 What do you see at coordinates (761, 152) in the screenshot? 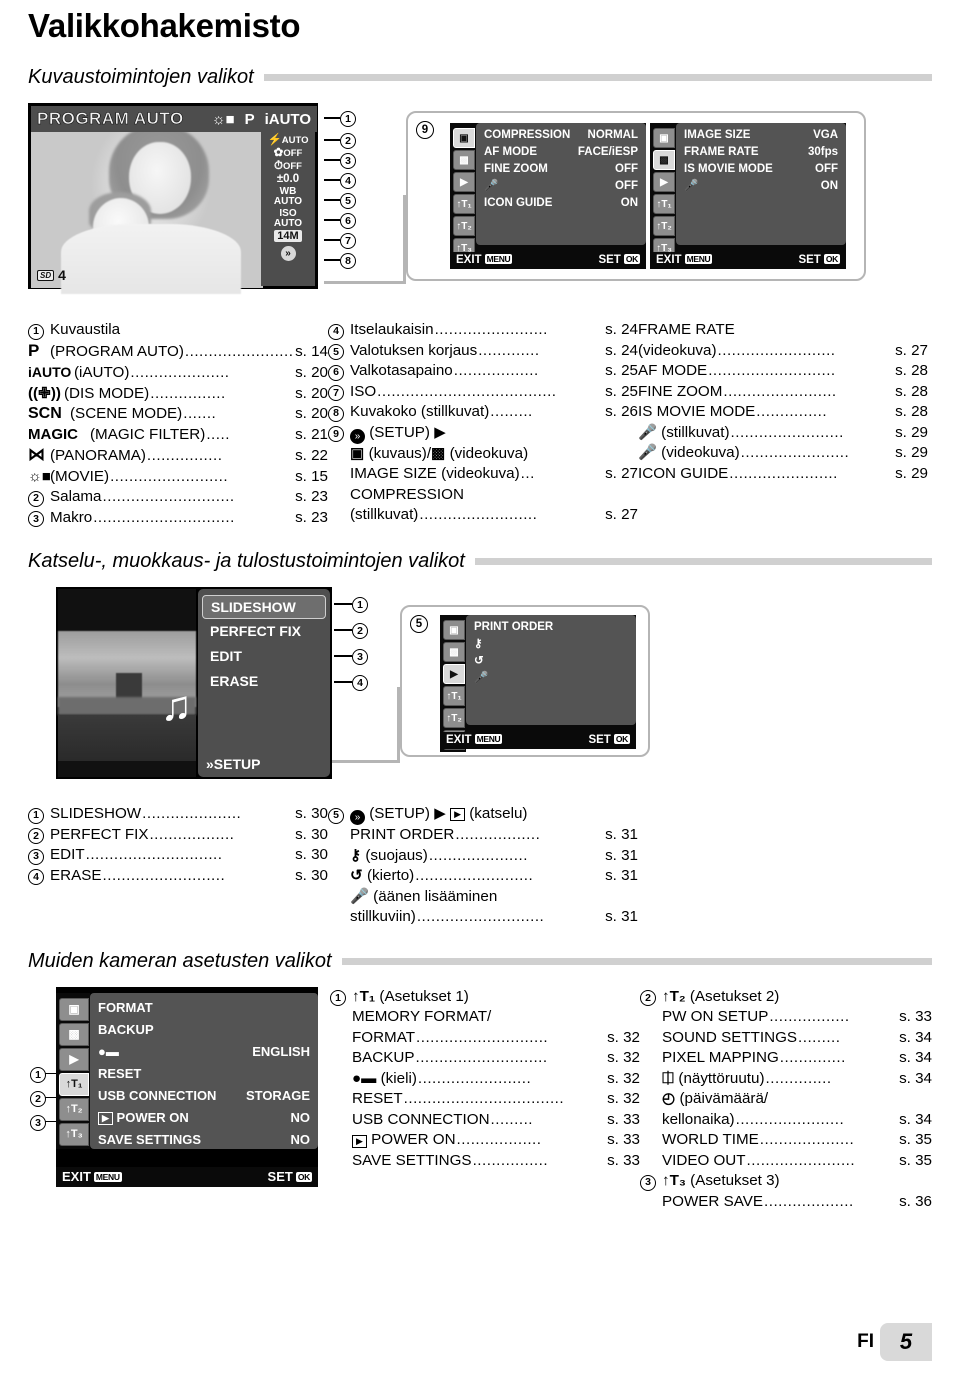
I see `menu-row: FRAME RATE 30fps` at bounding box center [761, 152].